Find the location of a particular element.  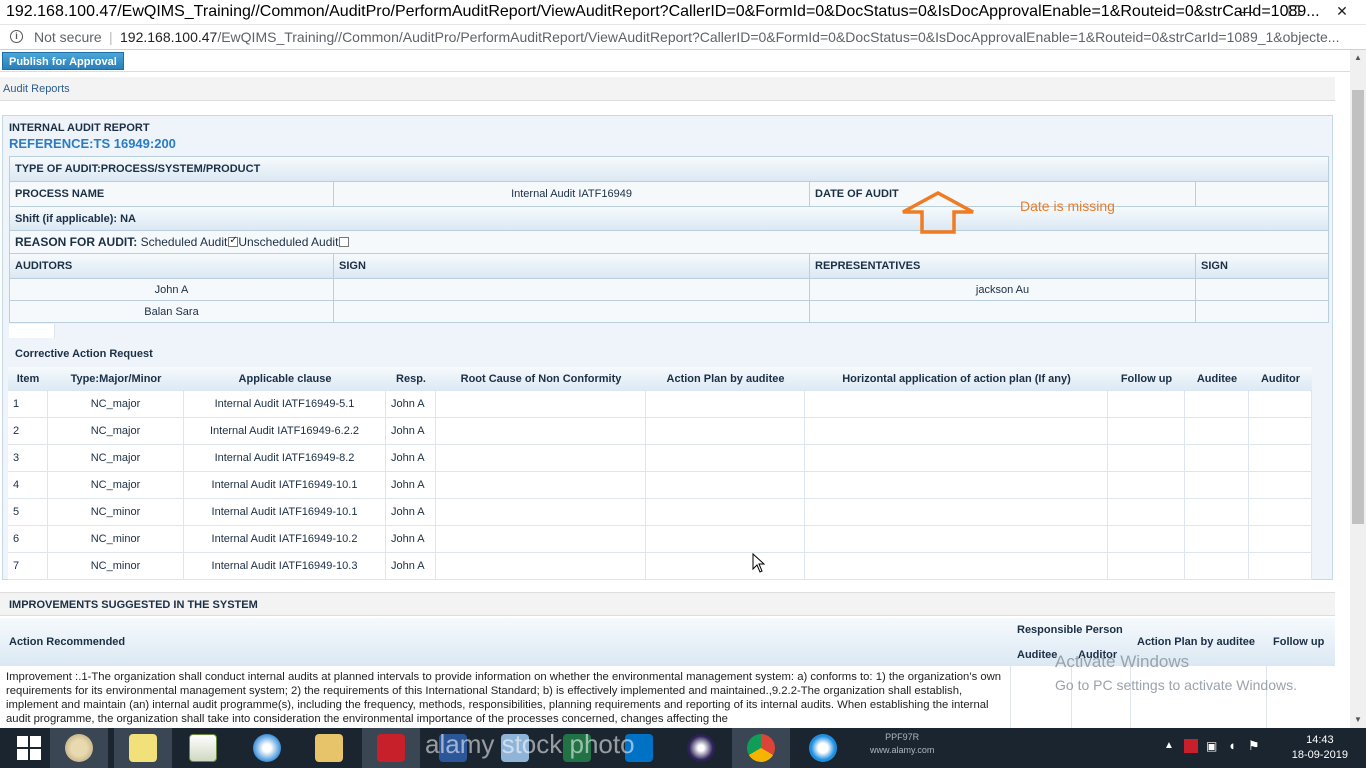

tray-app-icon is located at coordinates (1191, 746).